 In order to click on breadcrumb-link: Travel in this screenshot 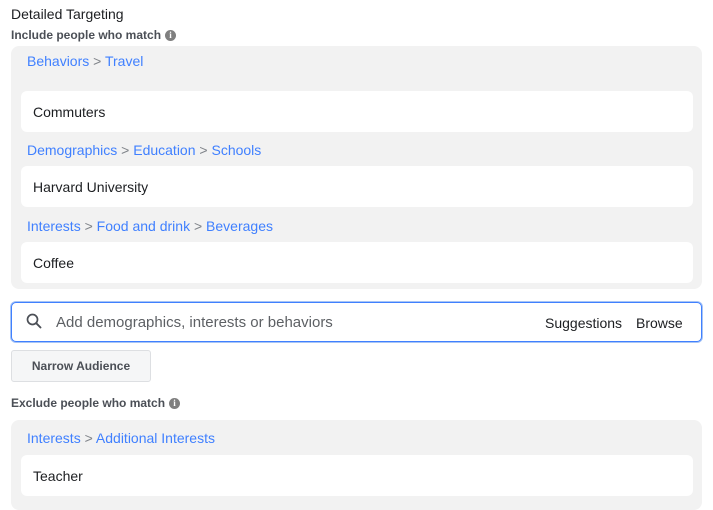, I will do `click(124, 61)`.